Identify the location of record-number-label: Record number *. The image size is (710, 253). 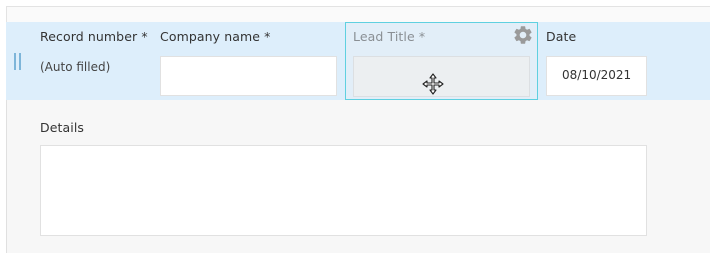
(94, 36).